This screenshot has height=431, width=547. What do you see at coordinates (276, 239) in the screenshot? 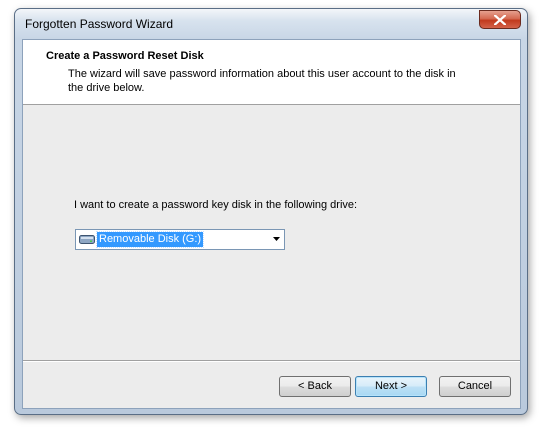
I see `chevron-down-icon` at bounding box center [276, 239].